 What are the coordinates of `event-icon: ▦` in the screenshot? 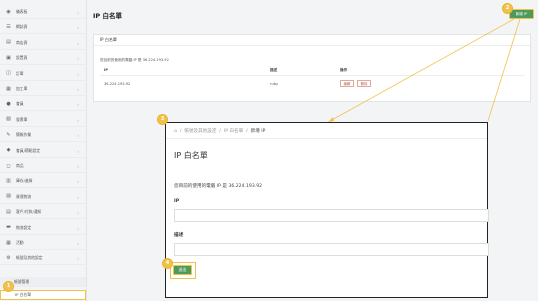 It's located at (8, 242).